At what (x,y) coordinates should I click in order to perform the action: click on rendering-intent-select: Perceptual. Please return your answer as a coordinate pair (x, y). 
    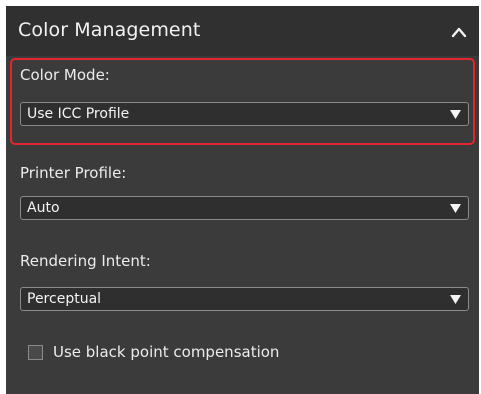
    Looking at the image, I should click on (244, 299).